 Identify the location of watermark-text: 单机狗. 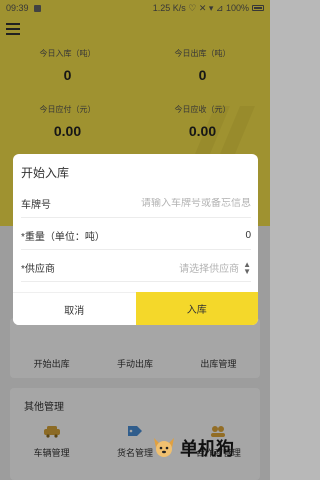
(207, 449).